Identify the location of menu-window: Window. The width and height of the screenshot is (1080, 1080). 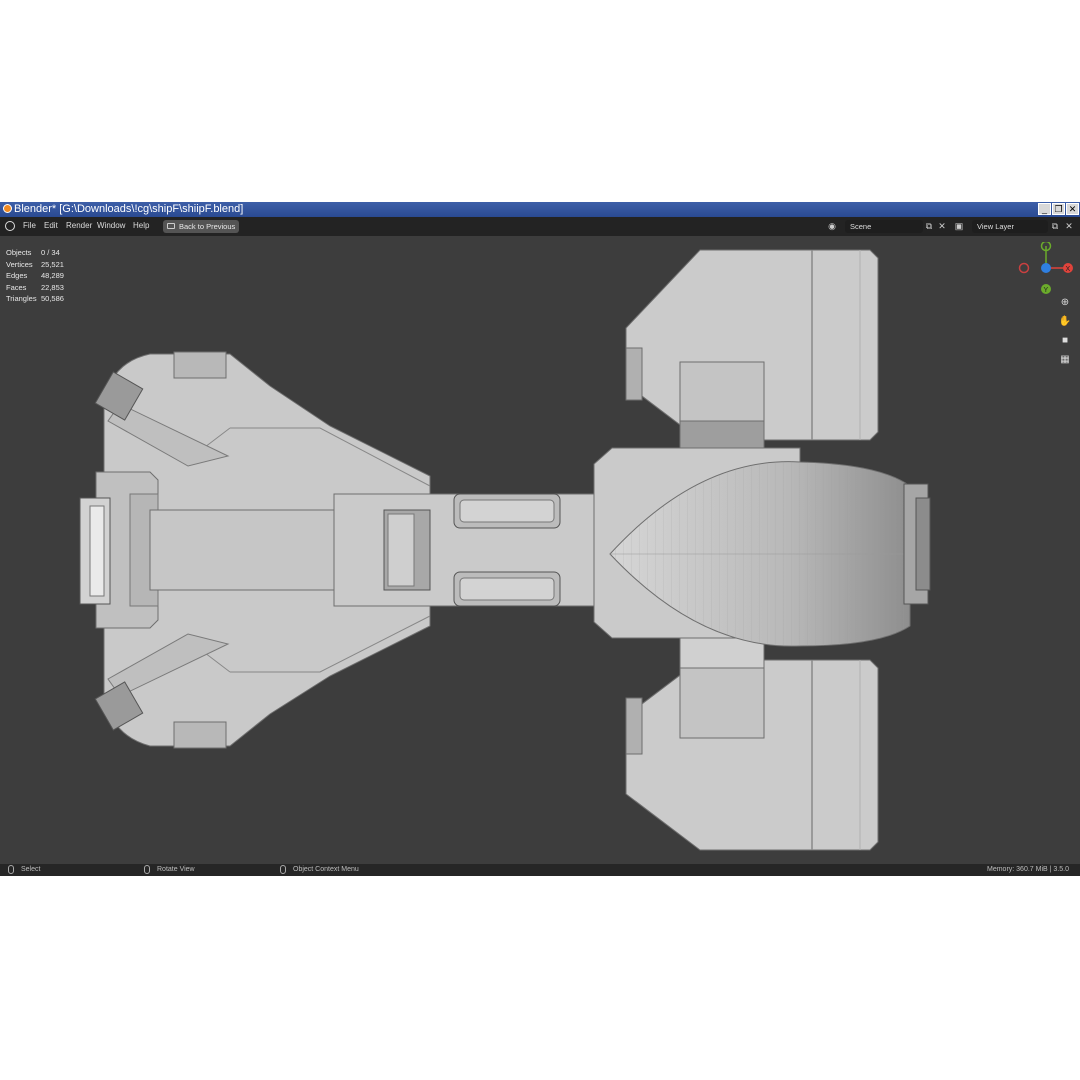
(111, 225).